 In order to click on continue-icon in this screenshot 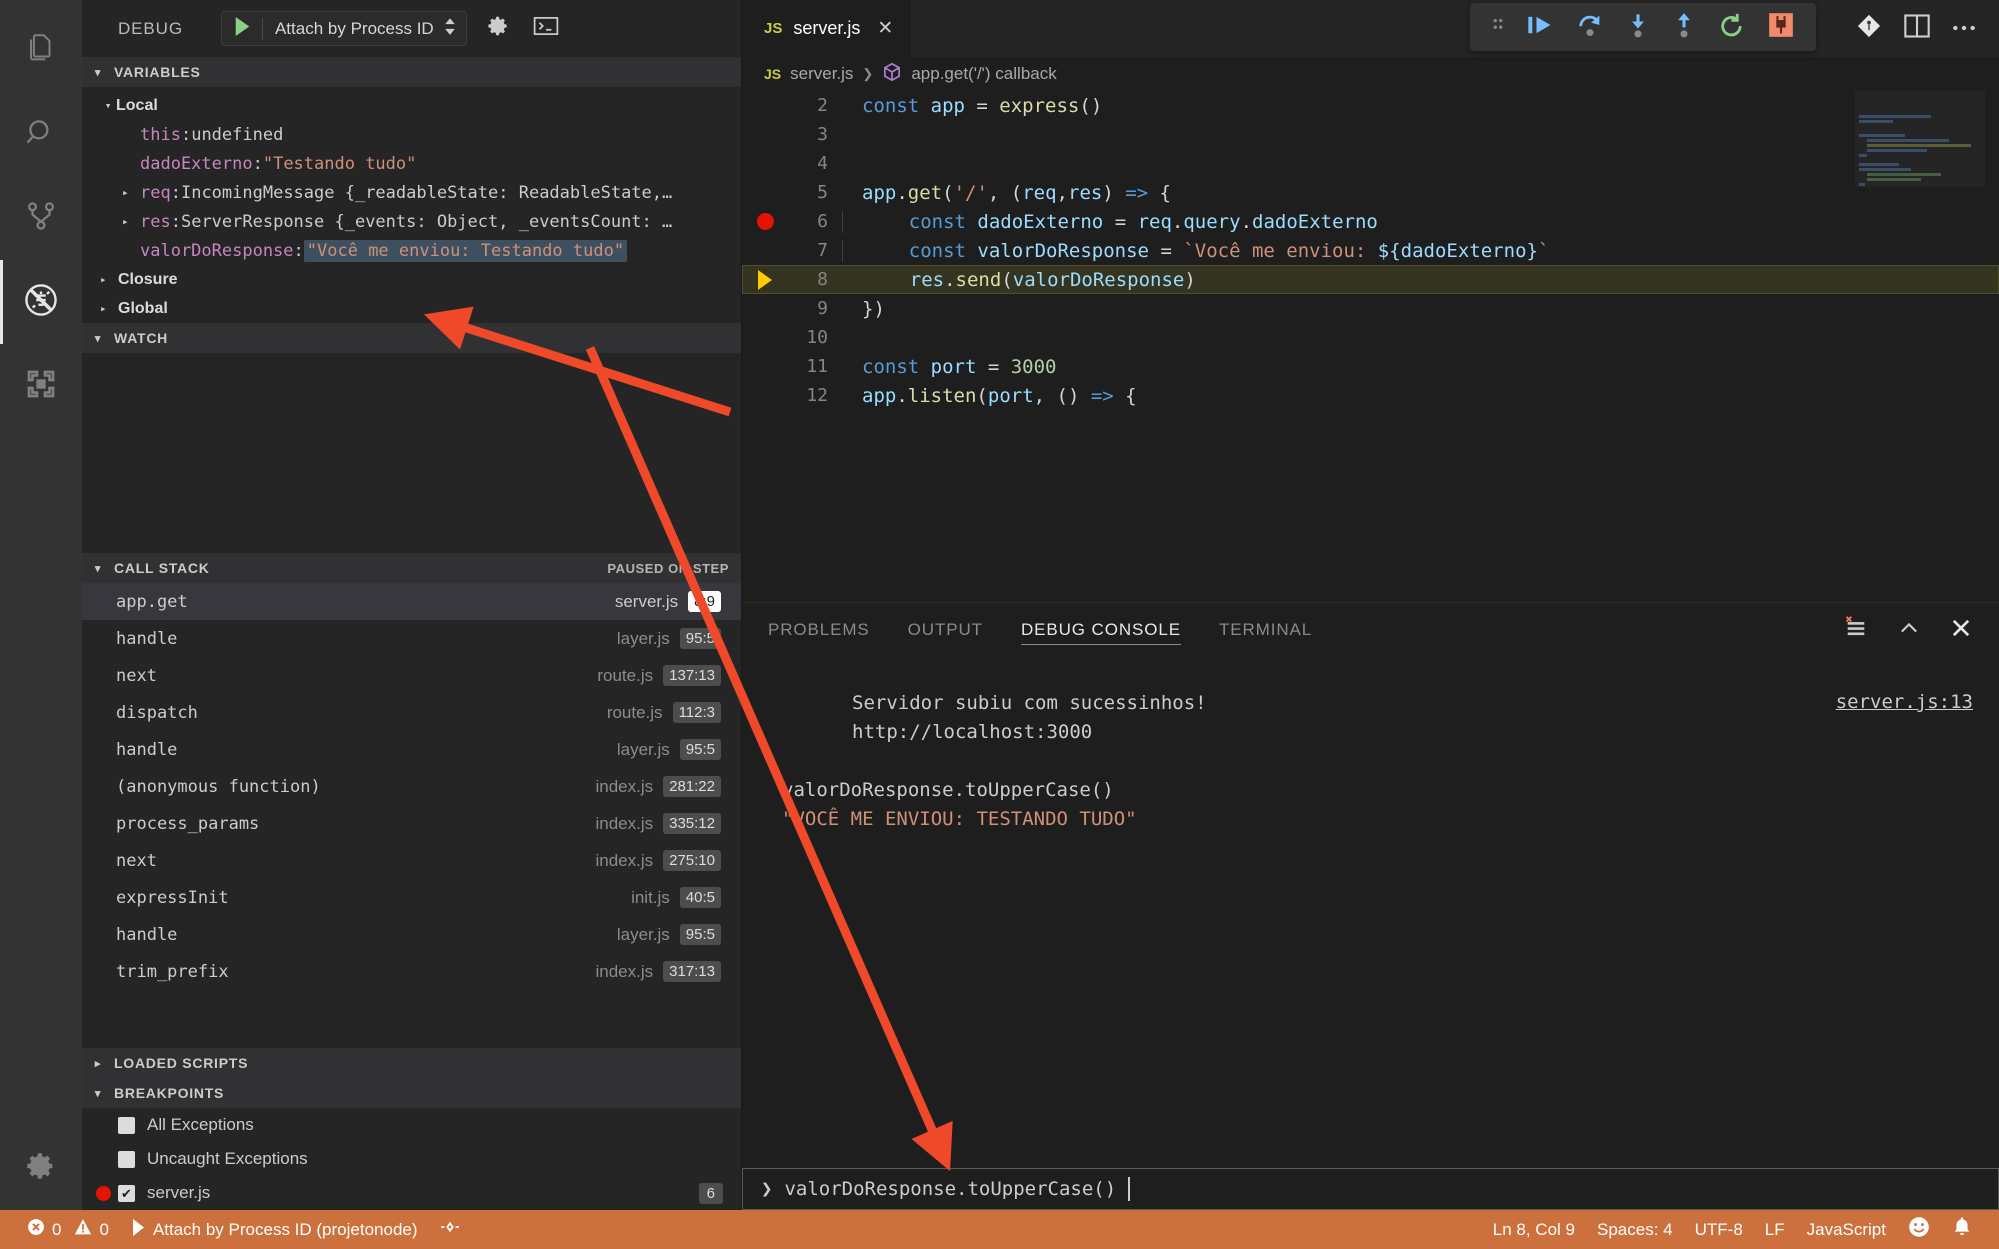, I will do `click(1540, 27)`.